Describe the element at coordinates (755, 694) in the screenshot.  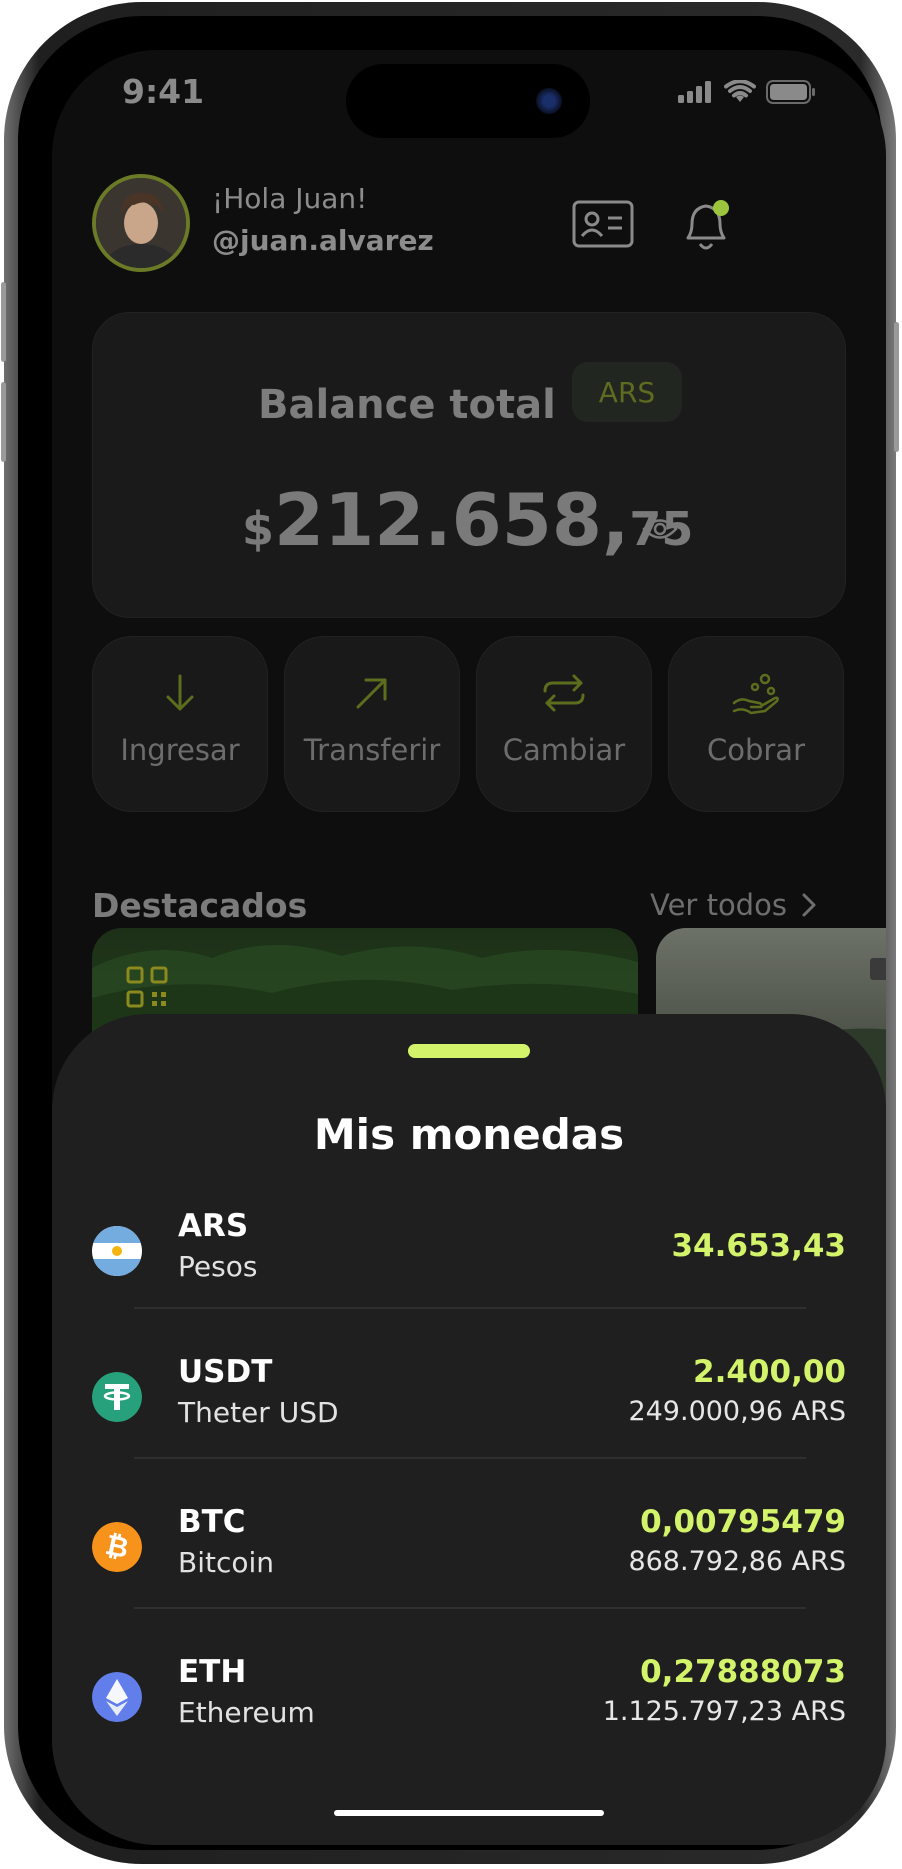
I see `hand-coins-icon` at that location.